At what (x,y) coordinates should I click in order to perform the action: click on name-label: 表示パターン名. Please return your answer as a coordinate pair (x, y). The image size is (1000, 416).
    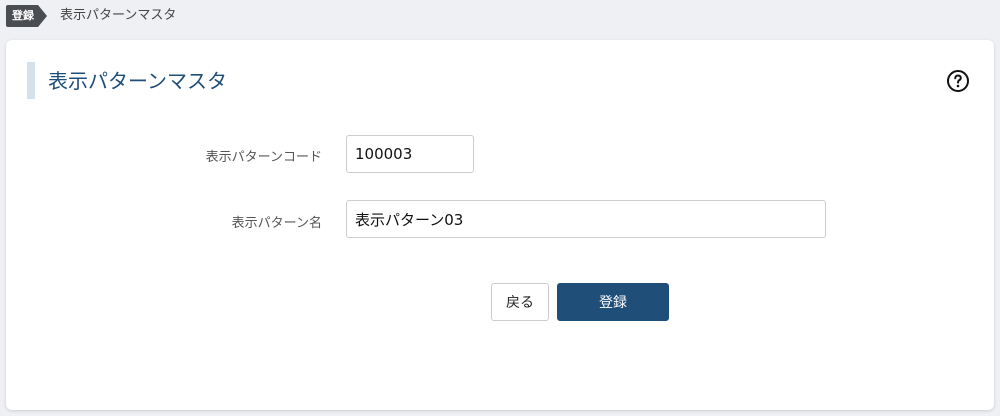
    Looking at the image, I should click on (276, 223).